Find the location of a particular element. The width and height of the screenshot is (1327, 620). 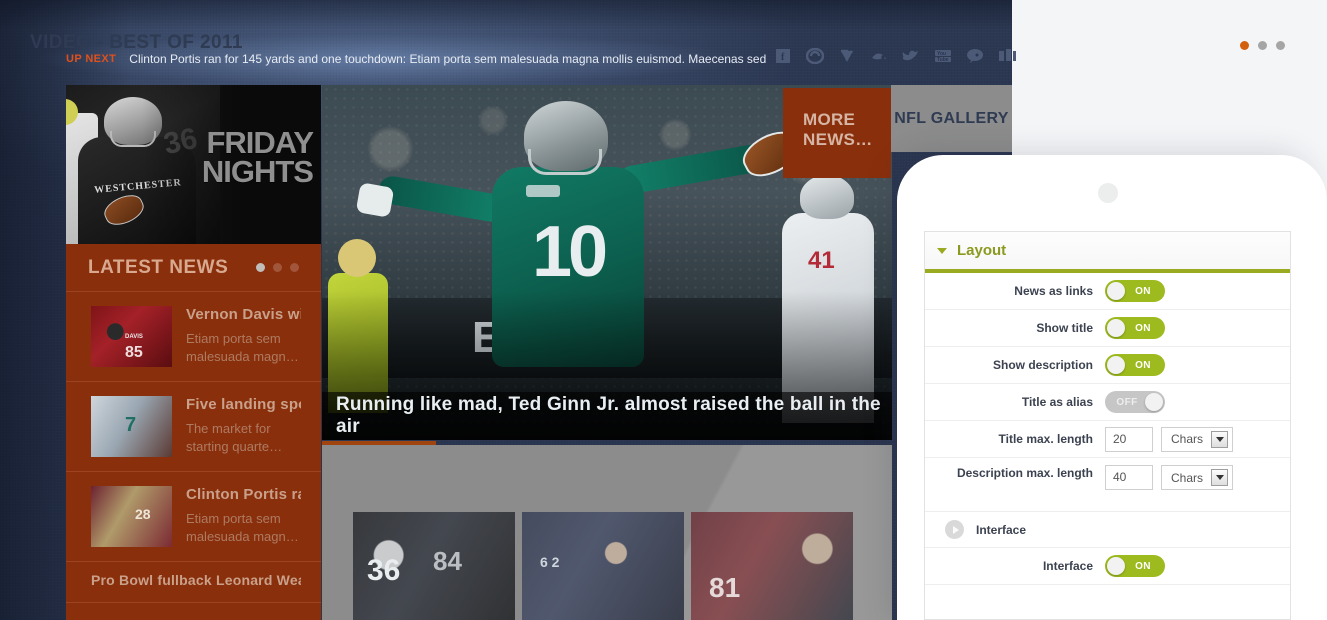

setting-row-show-title: Show title ON is located at coordinates (1107, 328).